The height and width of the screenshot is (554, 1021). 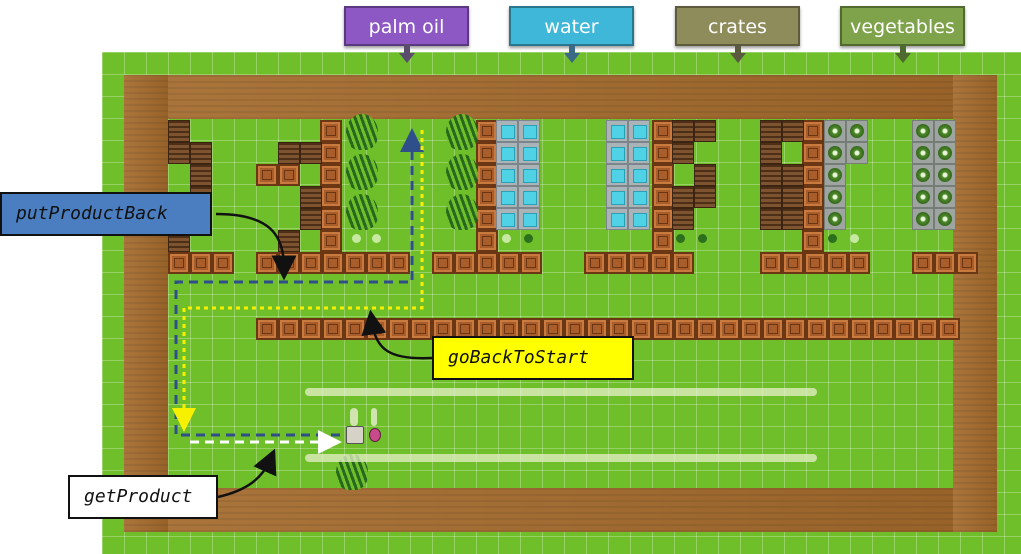 I want to click on sign-palm-oil-label: palm oil, so click(x=406, y=27).